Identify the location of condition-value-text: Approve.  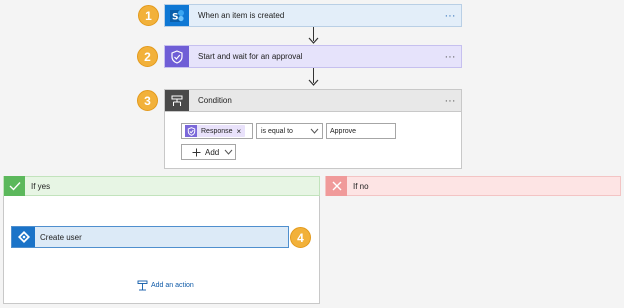
(343, 131).